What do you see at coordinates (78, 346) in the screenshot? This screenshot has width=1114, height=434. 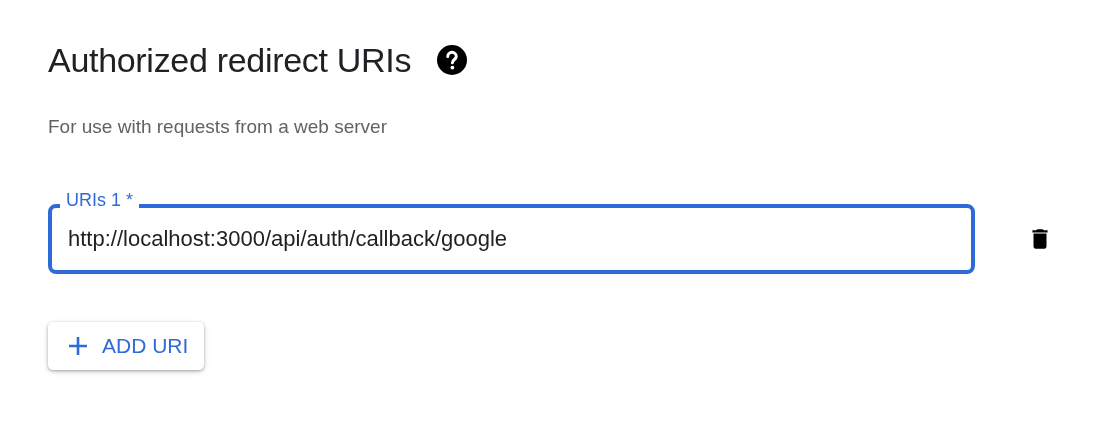 I see `plus-icon` at bounding box center [78, 346].